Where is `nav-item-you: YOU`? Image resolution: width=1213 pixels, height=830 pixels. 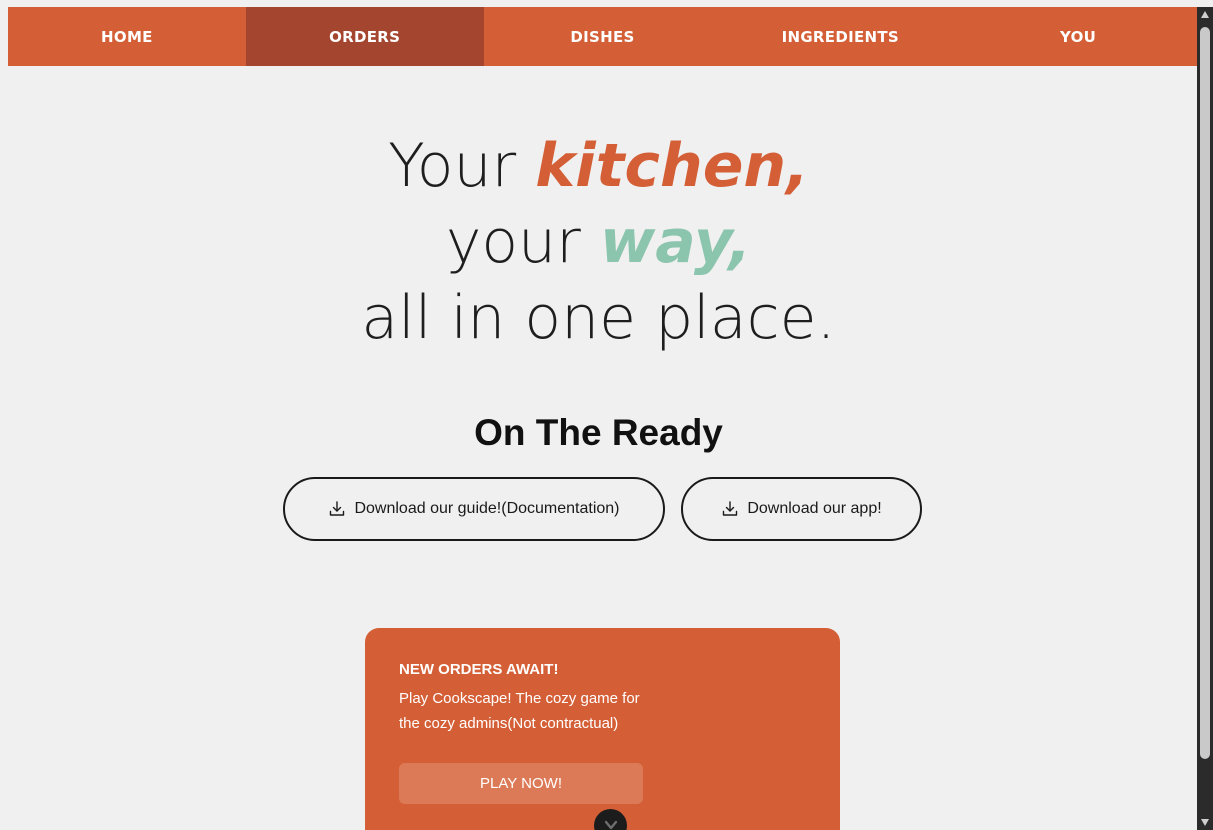
nav-item-you: YOU is located at coordinates (1078, 36).